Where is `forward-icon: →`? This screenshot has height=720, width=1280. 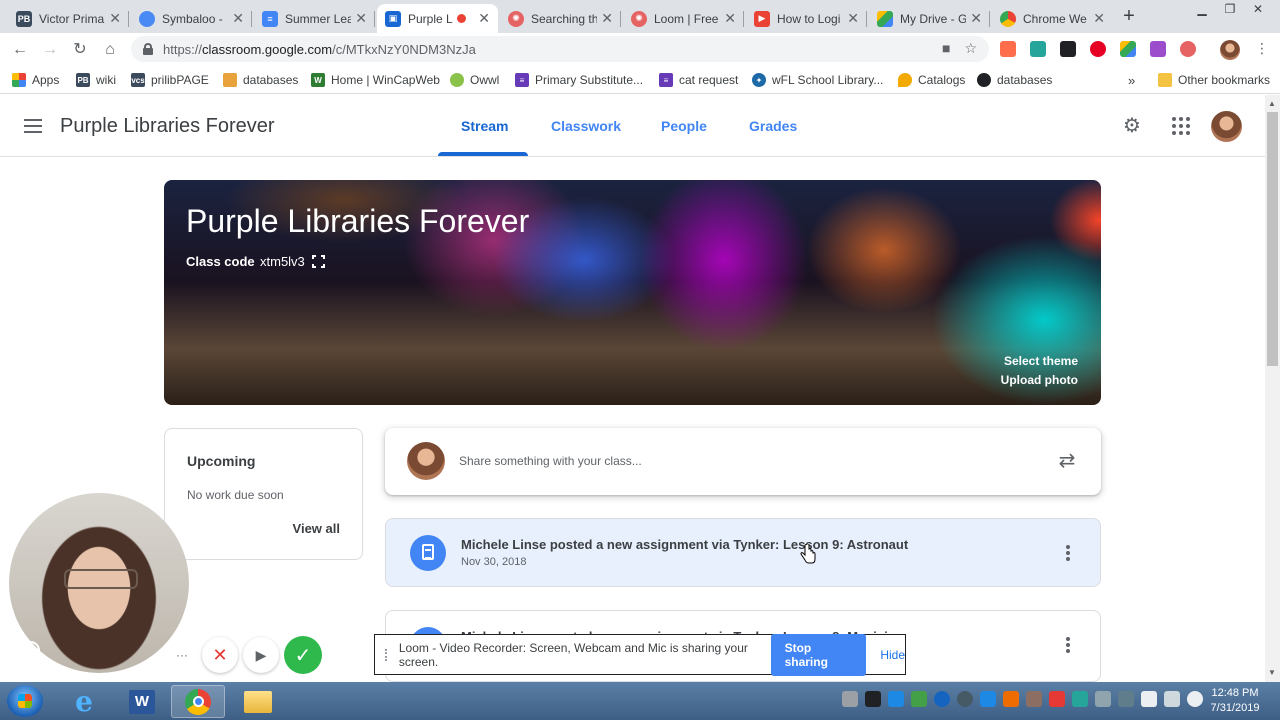
forward-icon: → is located at coordinates (50, 50).